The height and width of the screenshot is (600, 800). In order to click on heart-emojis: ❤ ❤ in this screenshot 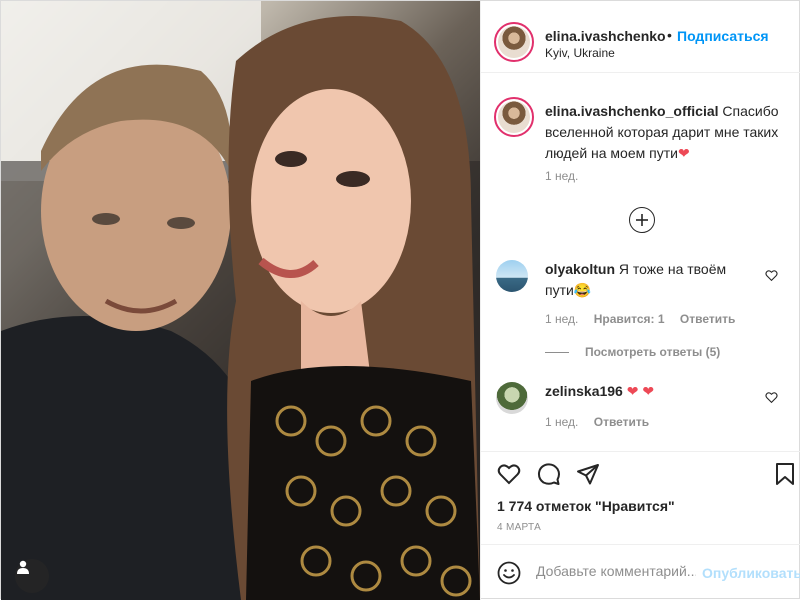, I will do `click(640, 391)`.